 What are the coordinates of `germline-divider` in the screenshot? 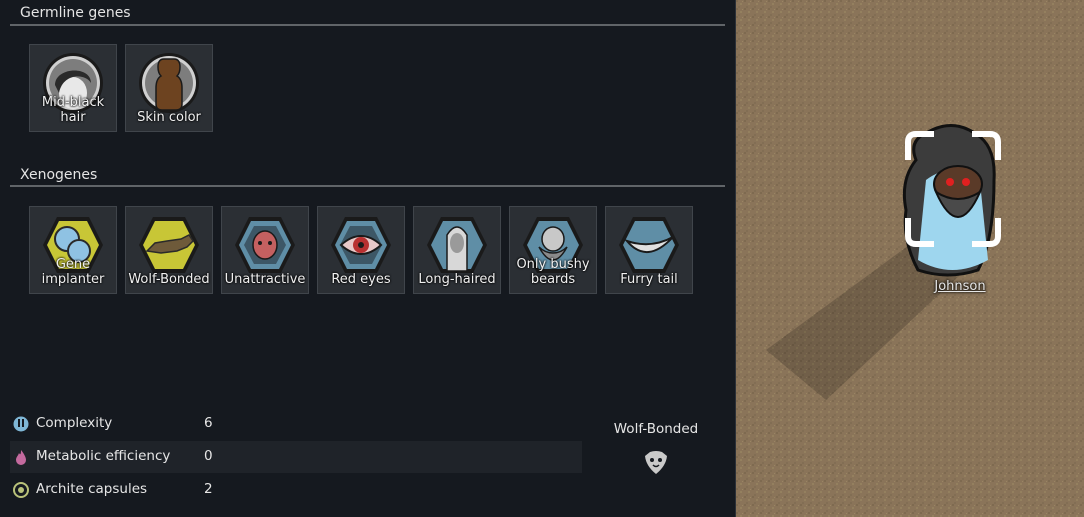 It's located at (367, 25).